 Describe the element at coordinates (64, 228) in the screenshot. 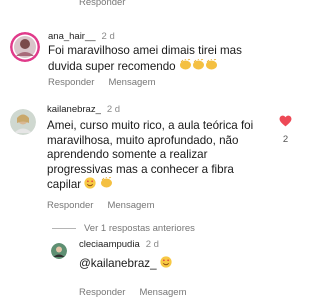

I see `divider-line` at that location.